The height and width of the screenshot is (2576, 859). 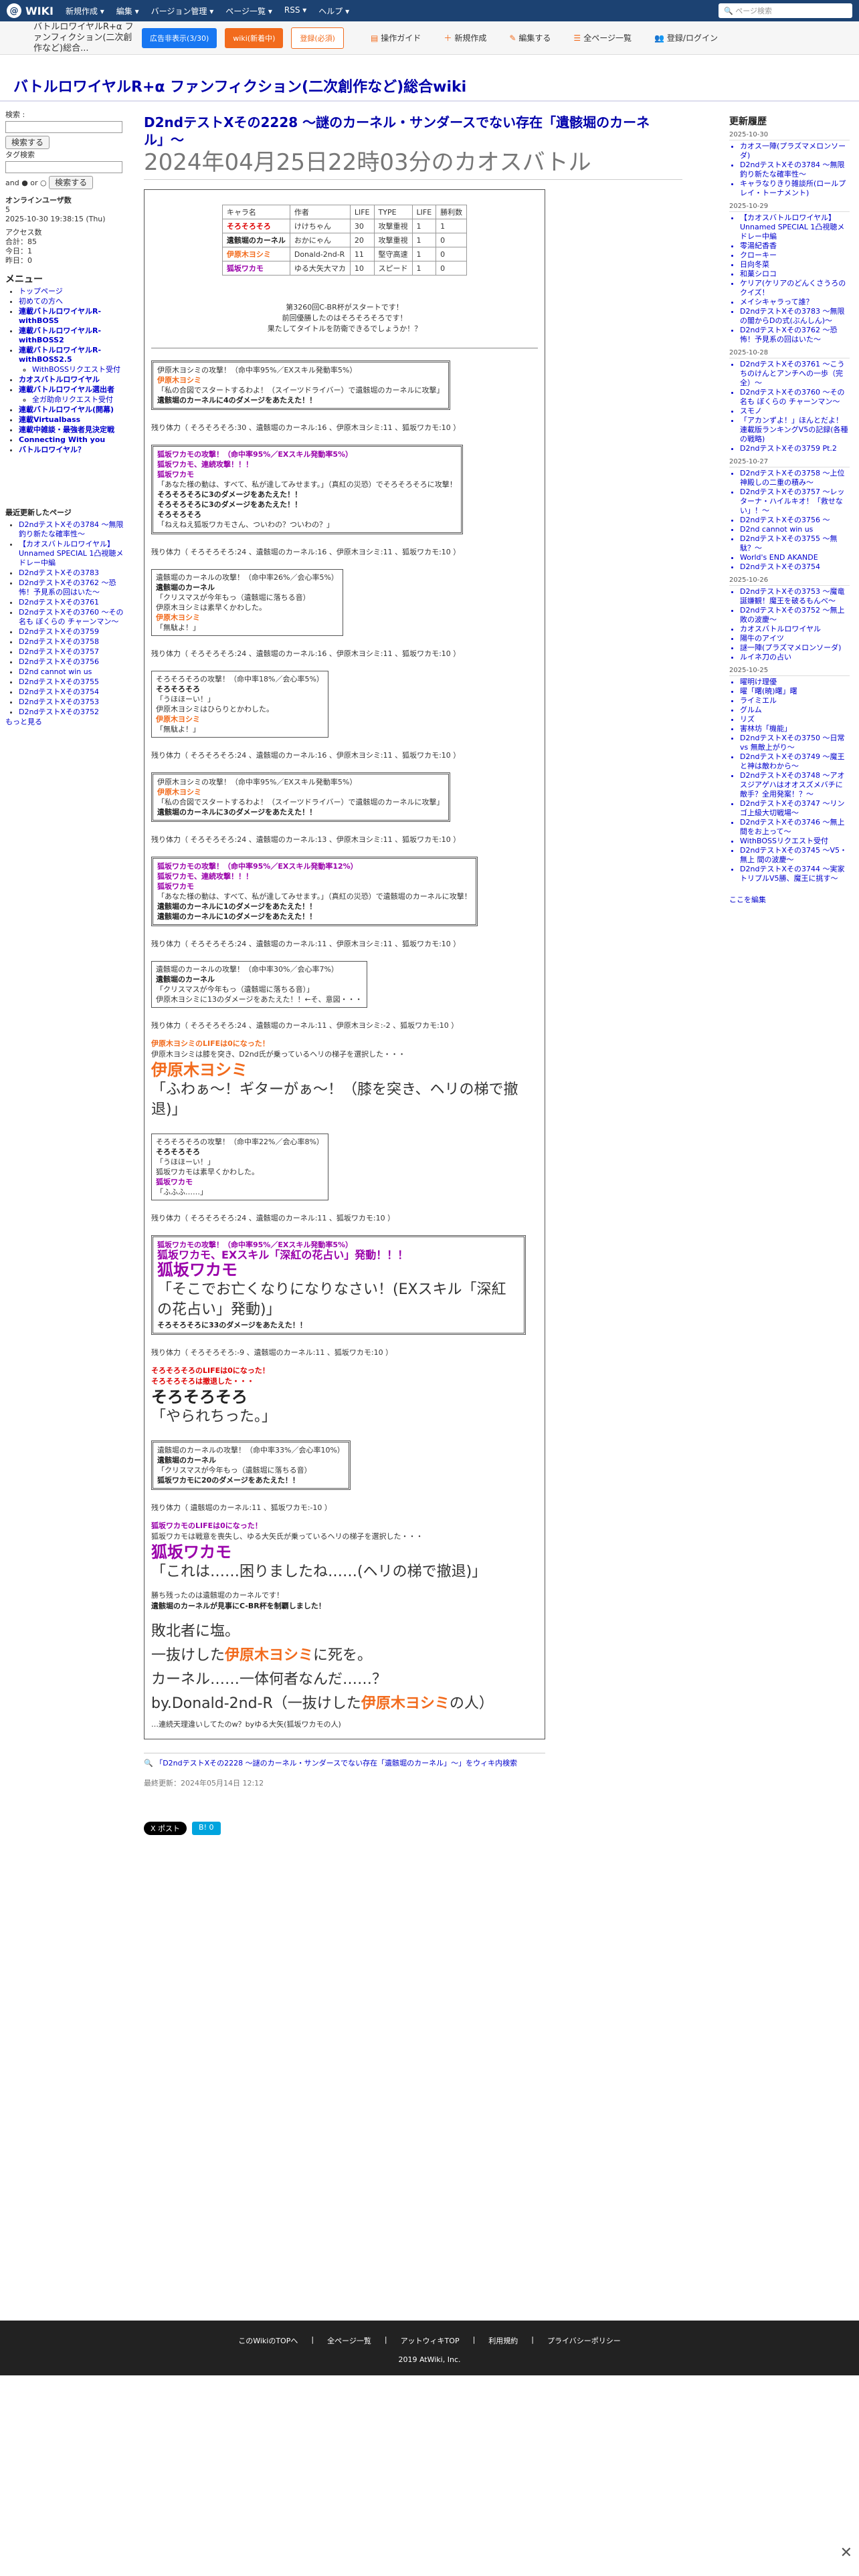 I want to click on wiki-title: バトルロワイヤルR+α ファンフィクション(二次創作など)総合wiki, so click(x=429, y=89).